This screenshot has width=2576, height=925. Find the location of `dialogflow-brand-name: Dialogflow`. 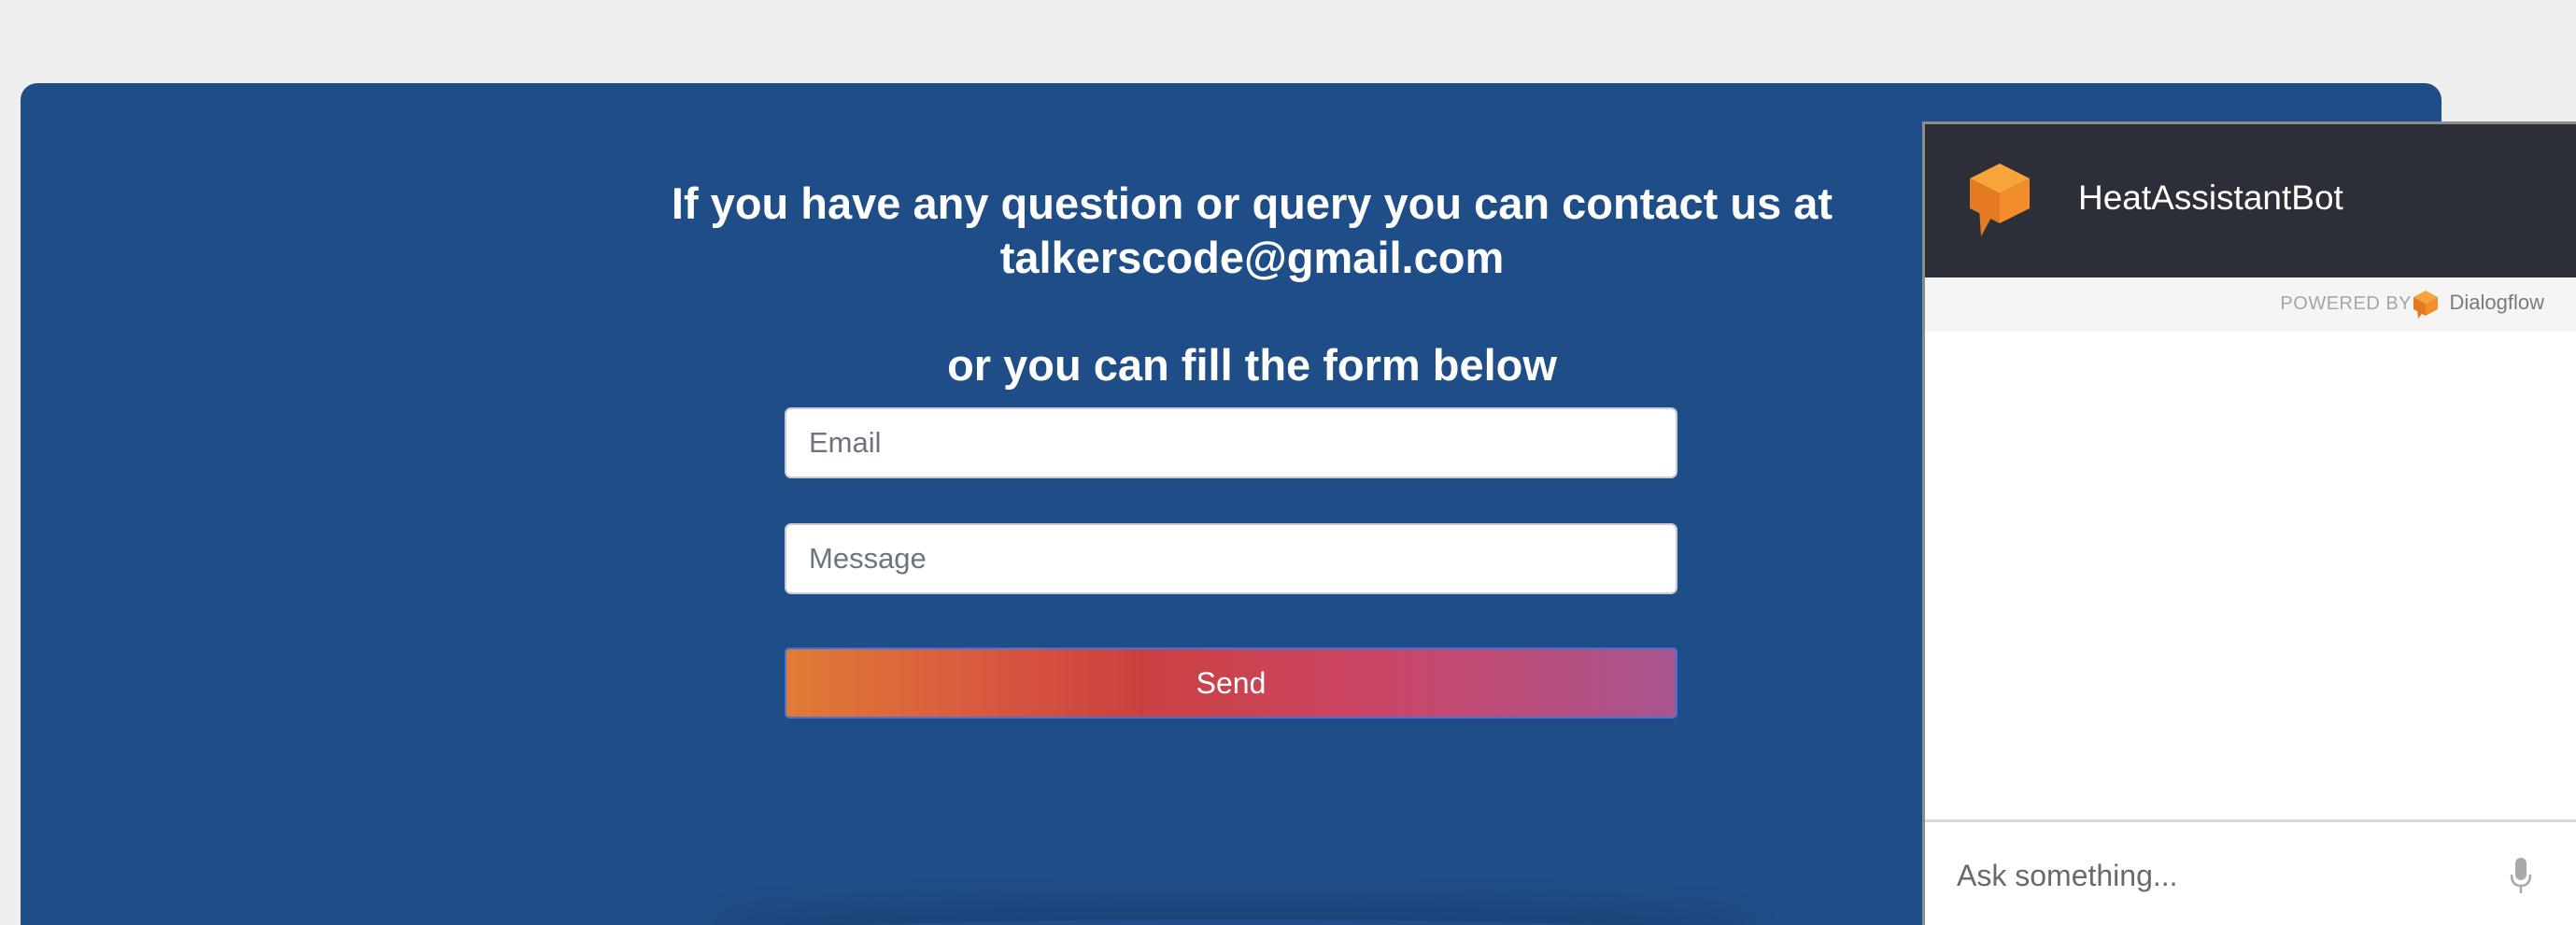

dialogflow-brand-name: Dialogflow is located at coordinates (2497, 302).